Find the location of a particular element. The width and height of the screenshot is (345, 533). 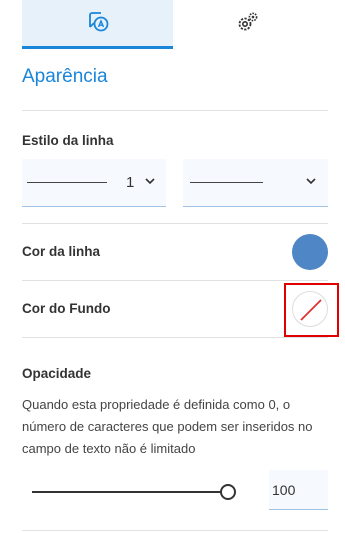

panel-title: Aparência is located at coordinates (65, 76).